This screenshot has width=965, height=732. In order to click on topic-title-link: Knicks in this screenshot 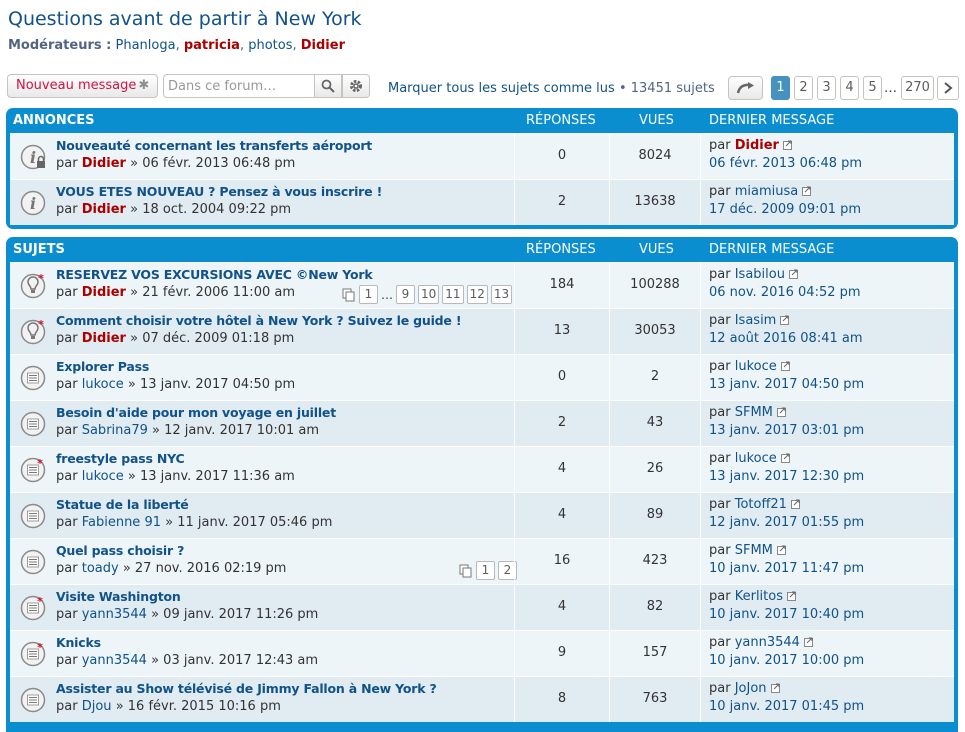, I will do `click(78, 642)`.